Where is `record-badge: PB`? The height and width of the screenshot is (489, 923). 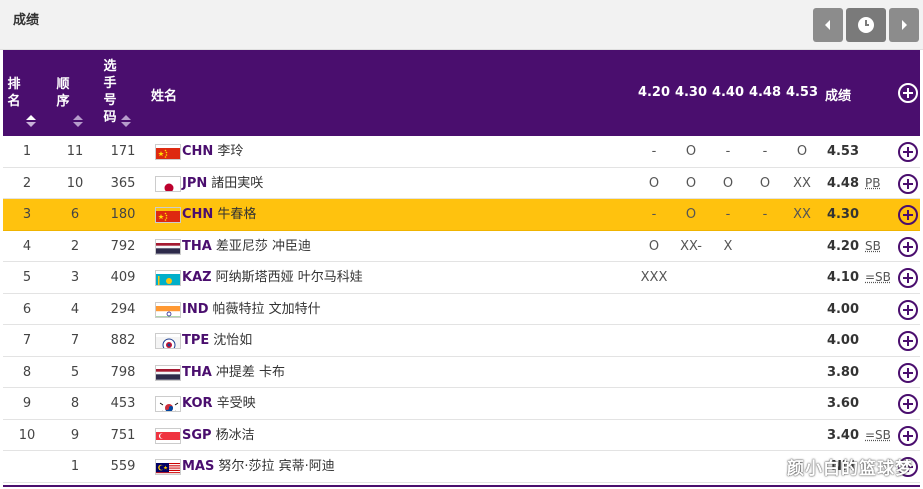
record-badge: PB is located at coordinates (873, 182).